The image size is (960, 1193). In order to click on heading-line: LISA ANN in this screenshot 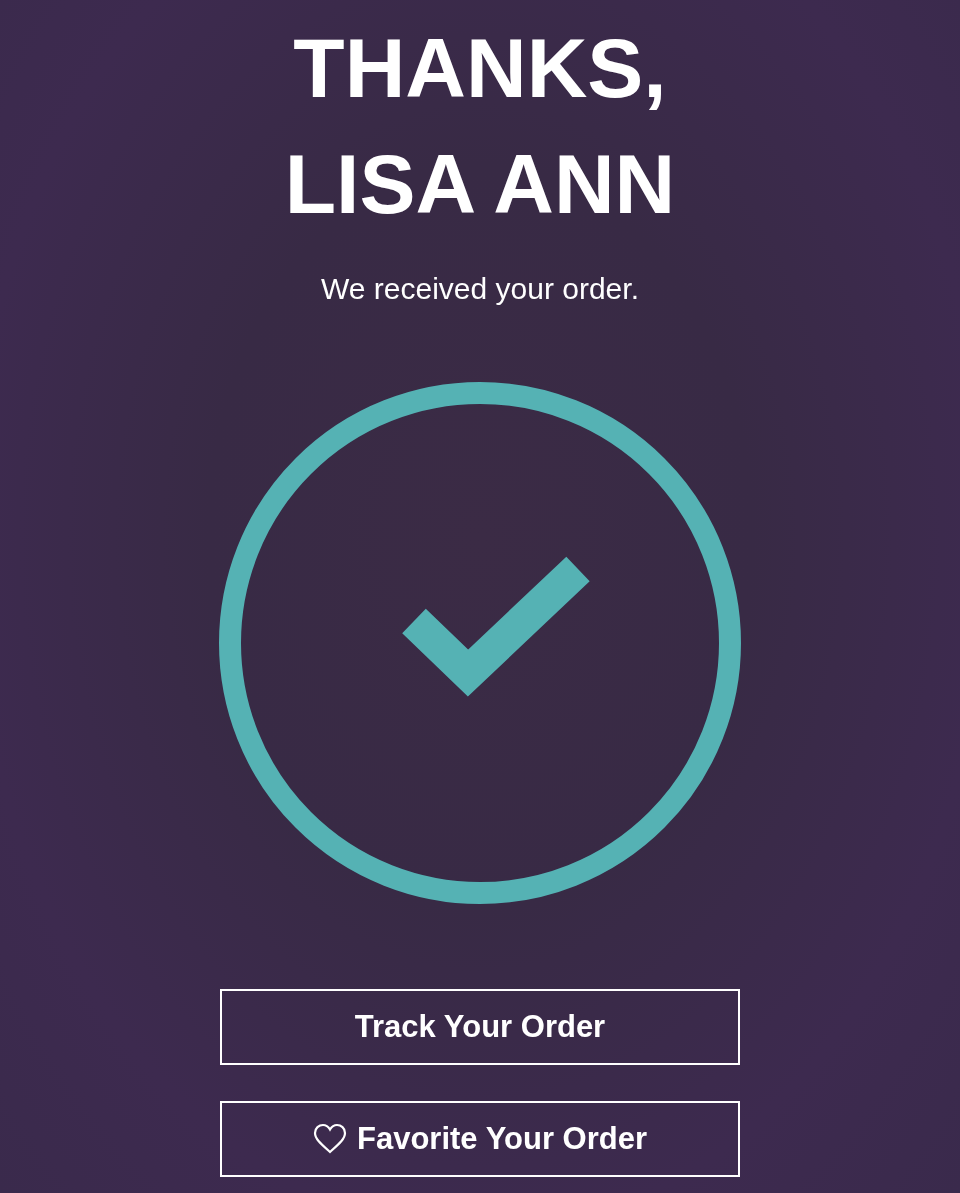, I will do `click(480, 184)`.